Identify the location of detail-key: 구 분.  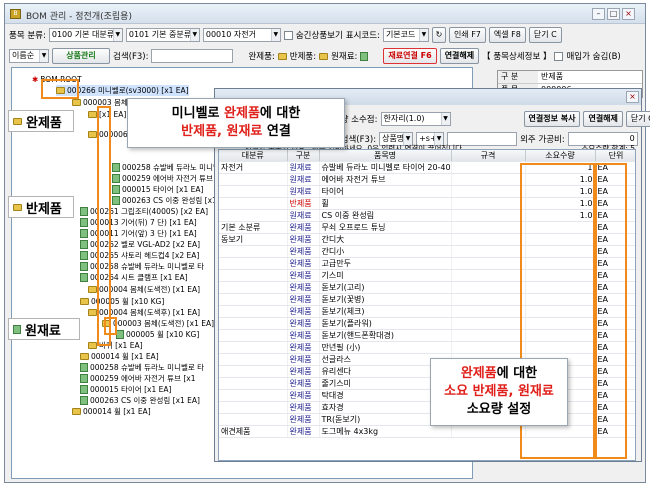
(518, 77).